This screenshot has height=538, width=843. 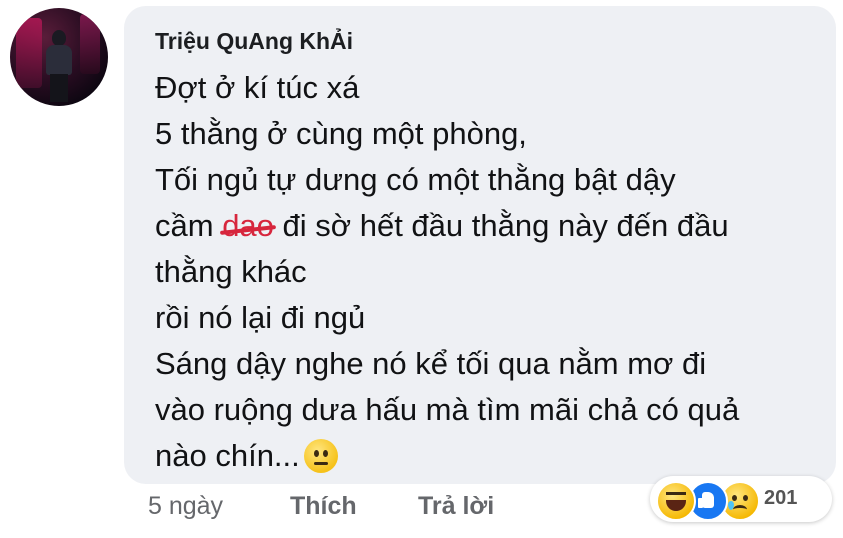 What do you see at coordinates (320, 455) in the screenshot?
I see `neutral-face-icon` at bounding box center [320, 455].